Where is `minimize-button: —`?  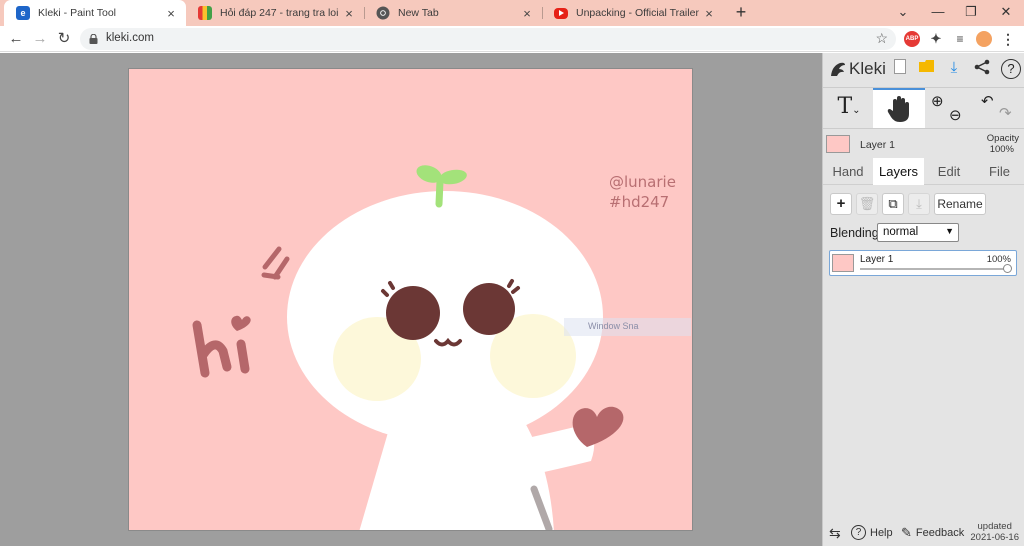 minimize-button: — is located at coordinates (938, 12).